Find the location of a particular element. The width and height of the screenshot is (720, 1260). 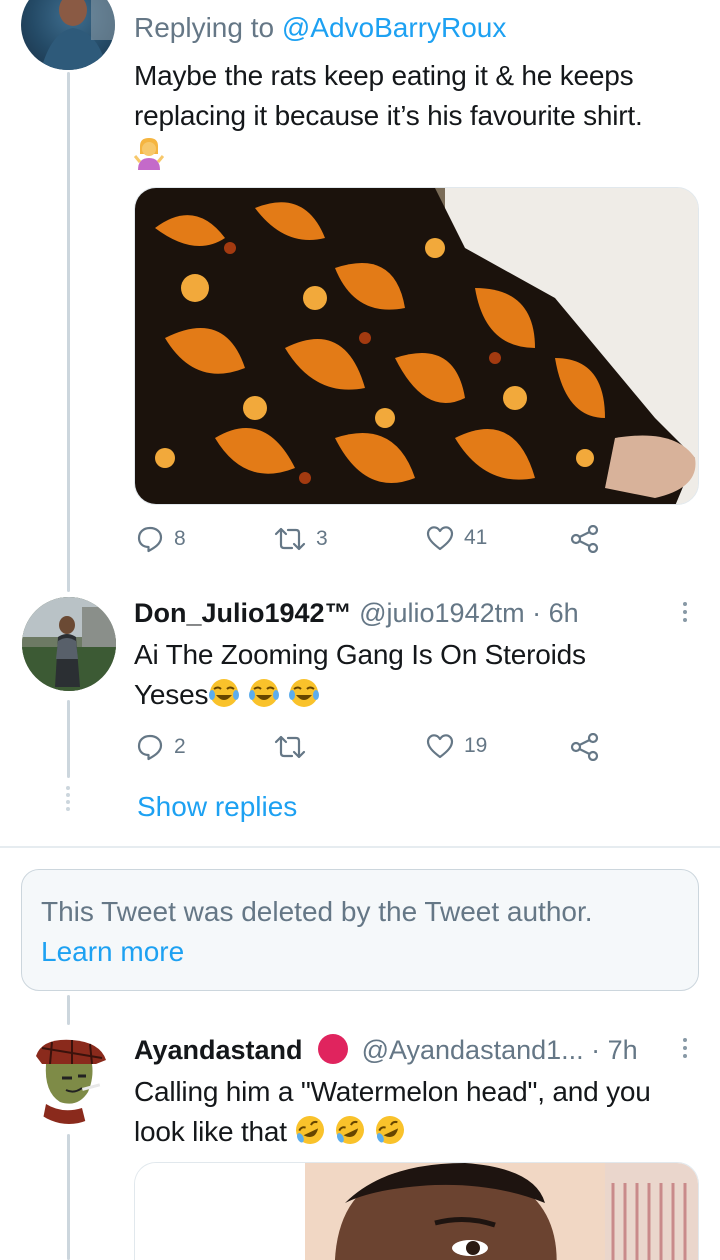

tweet-text-line: Ai The Zooming Gang Is On Steroids is located at coordinates (360, 654).